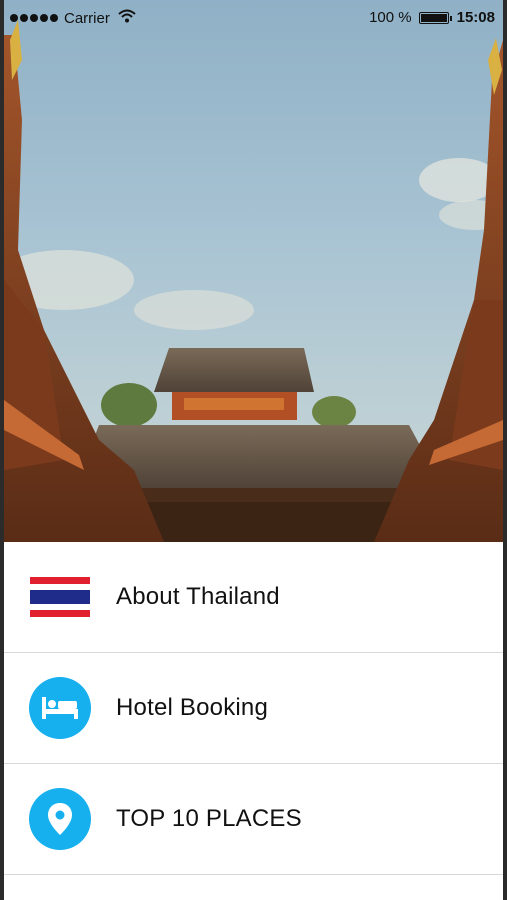  I want to click on menu-item-label: About Thailand, so click(198, 596).